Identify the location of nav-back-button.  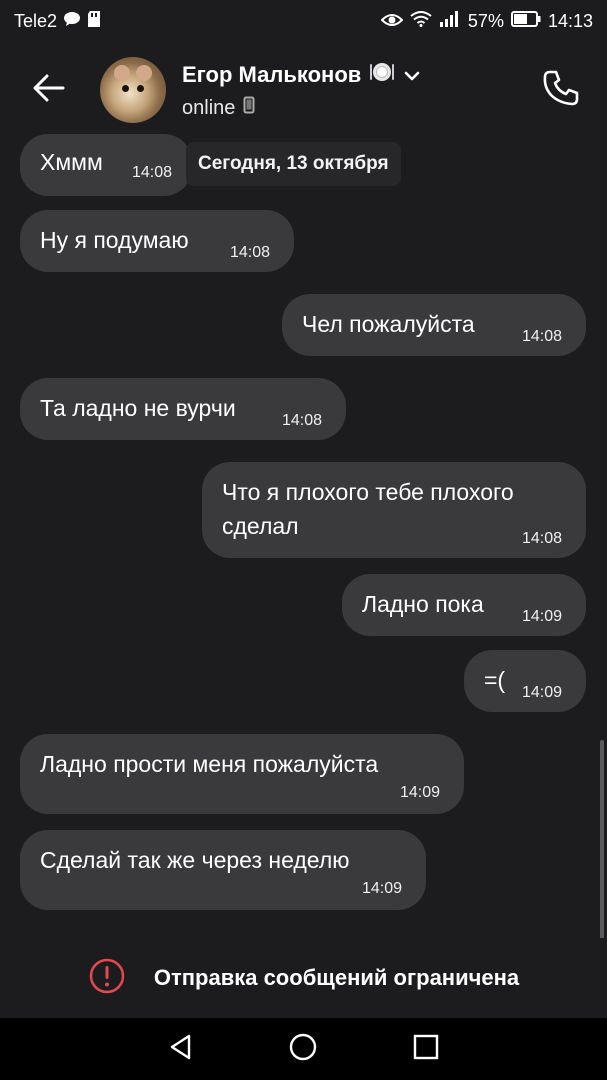
(181, 1049).